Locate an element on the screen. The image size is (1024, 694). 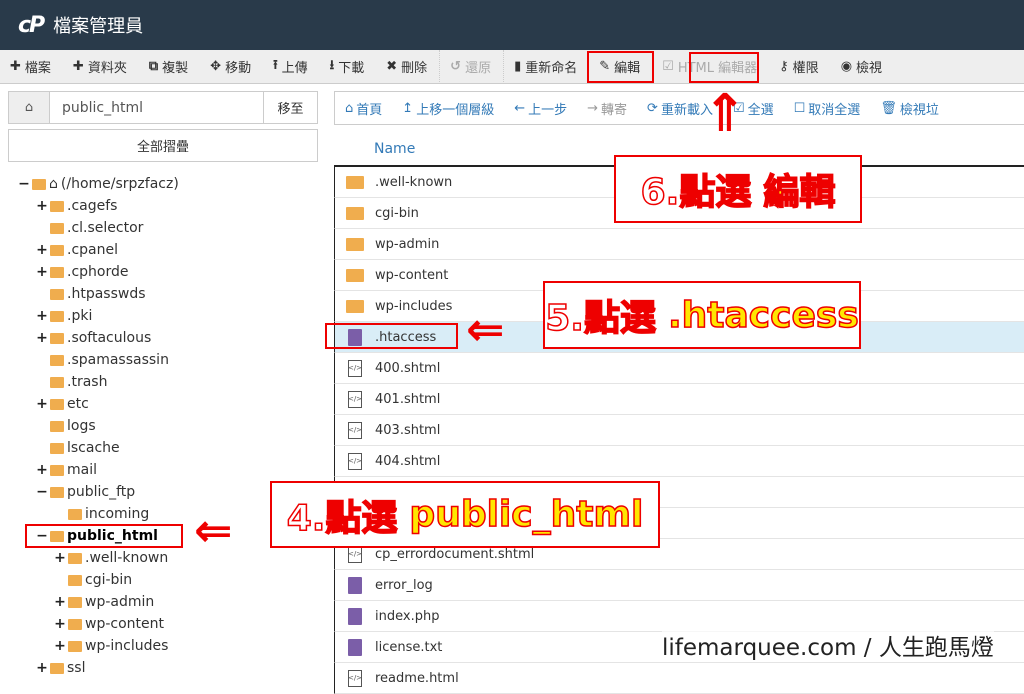
edit-highlight-box is located at coordinates (724, 67).